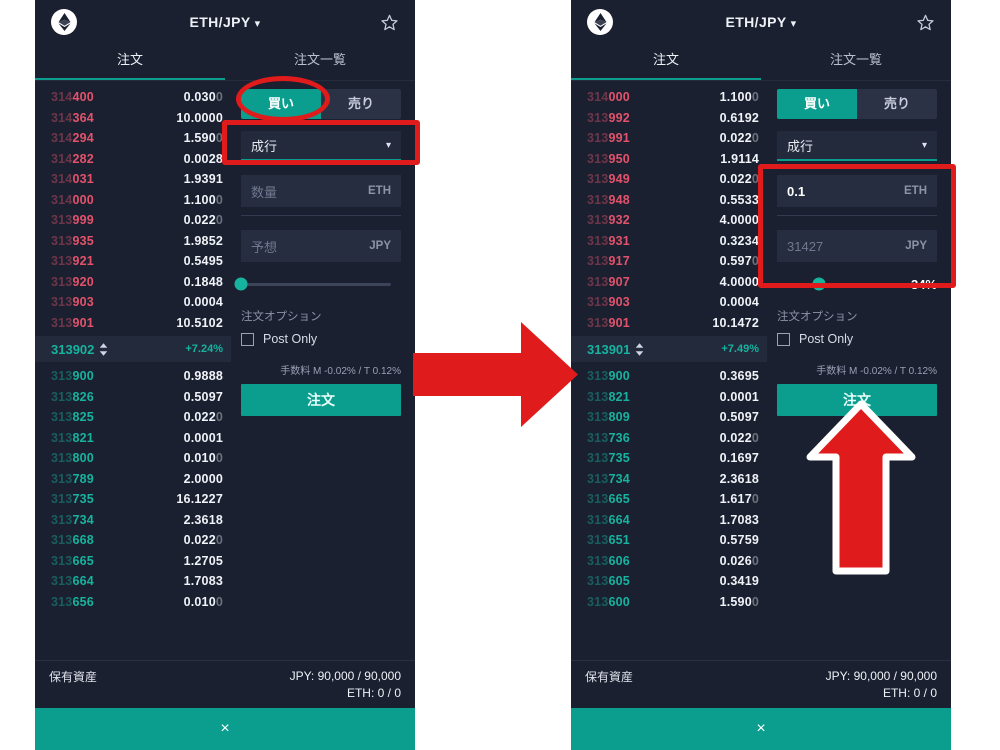 The width and height of the screenshot is (1000, 750). Describe the element at coordinates (133, 261) in the screenshot. I see `ask-row: 313921 0.5495` at that location.